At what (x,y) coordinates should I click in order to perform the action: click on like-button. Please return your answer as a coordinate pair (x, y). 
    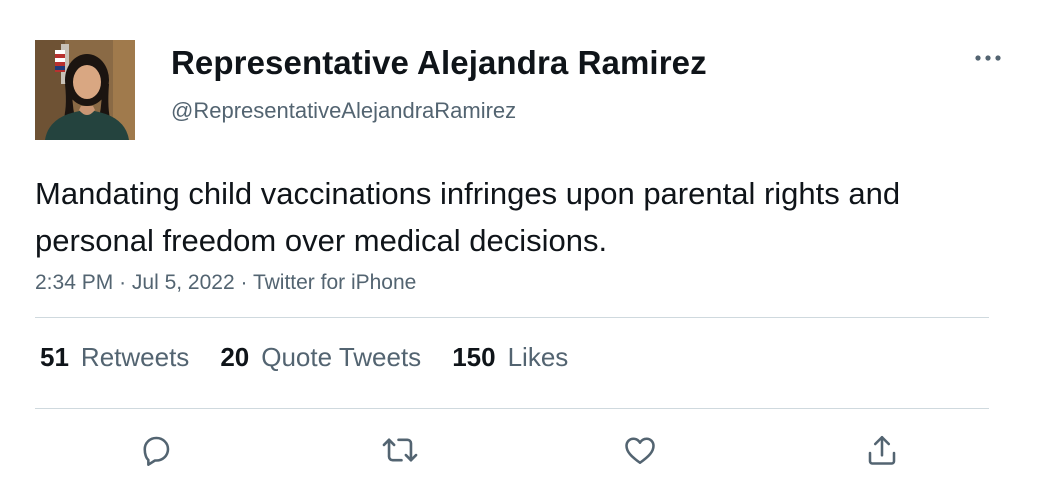
    Looking at the image, I should click on (640, 450).